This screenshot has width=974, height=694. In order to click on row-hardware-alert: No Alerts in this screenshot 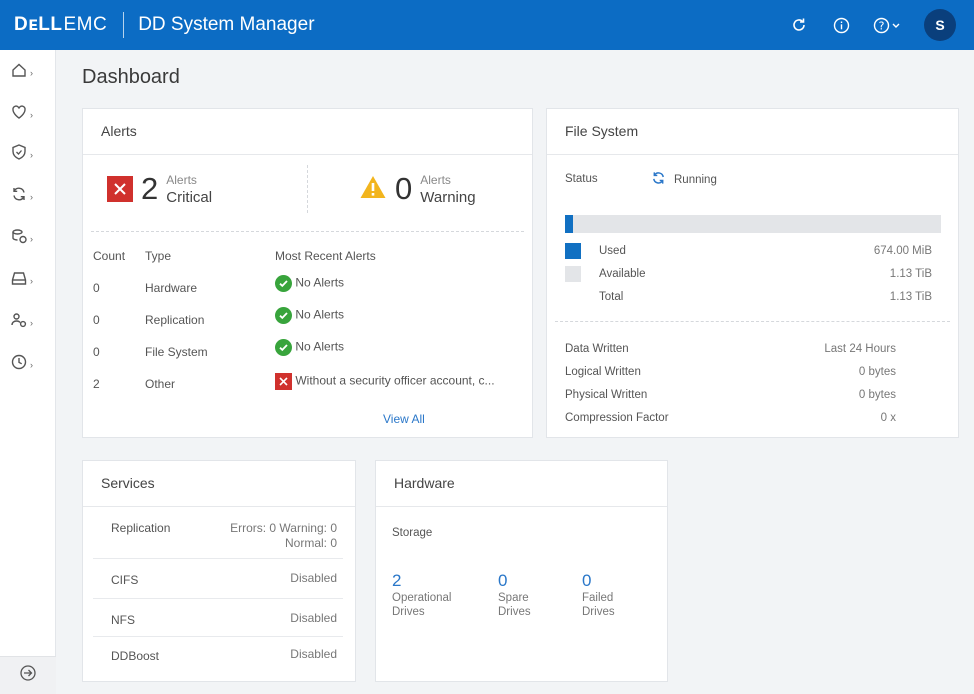, I will do `click(309, 283)`.